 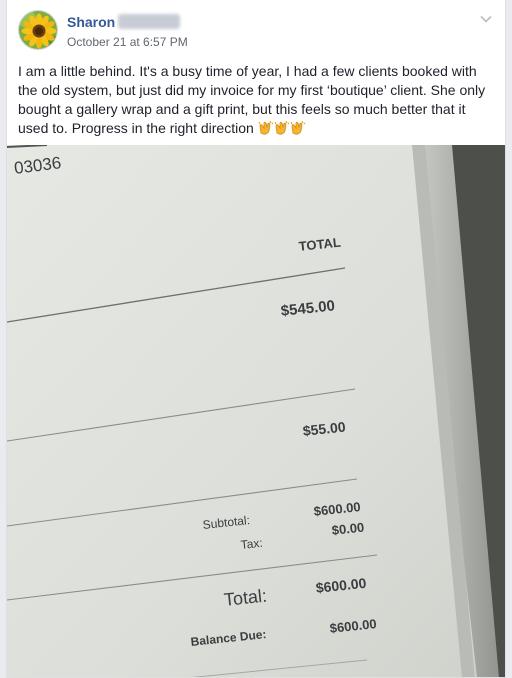 I want to click on total-label: Total:, so click(x=245, y=597).